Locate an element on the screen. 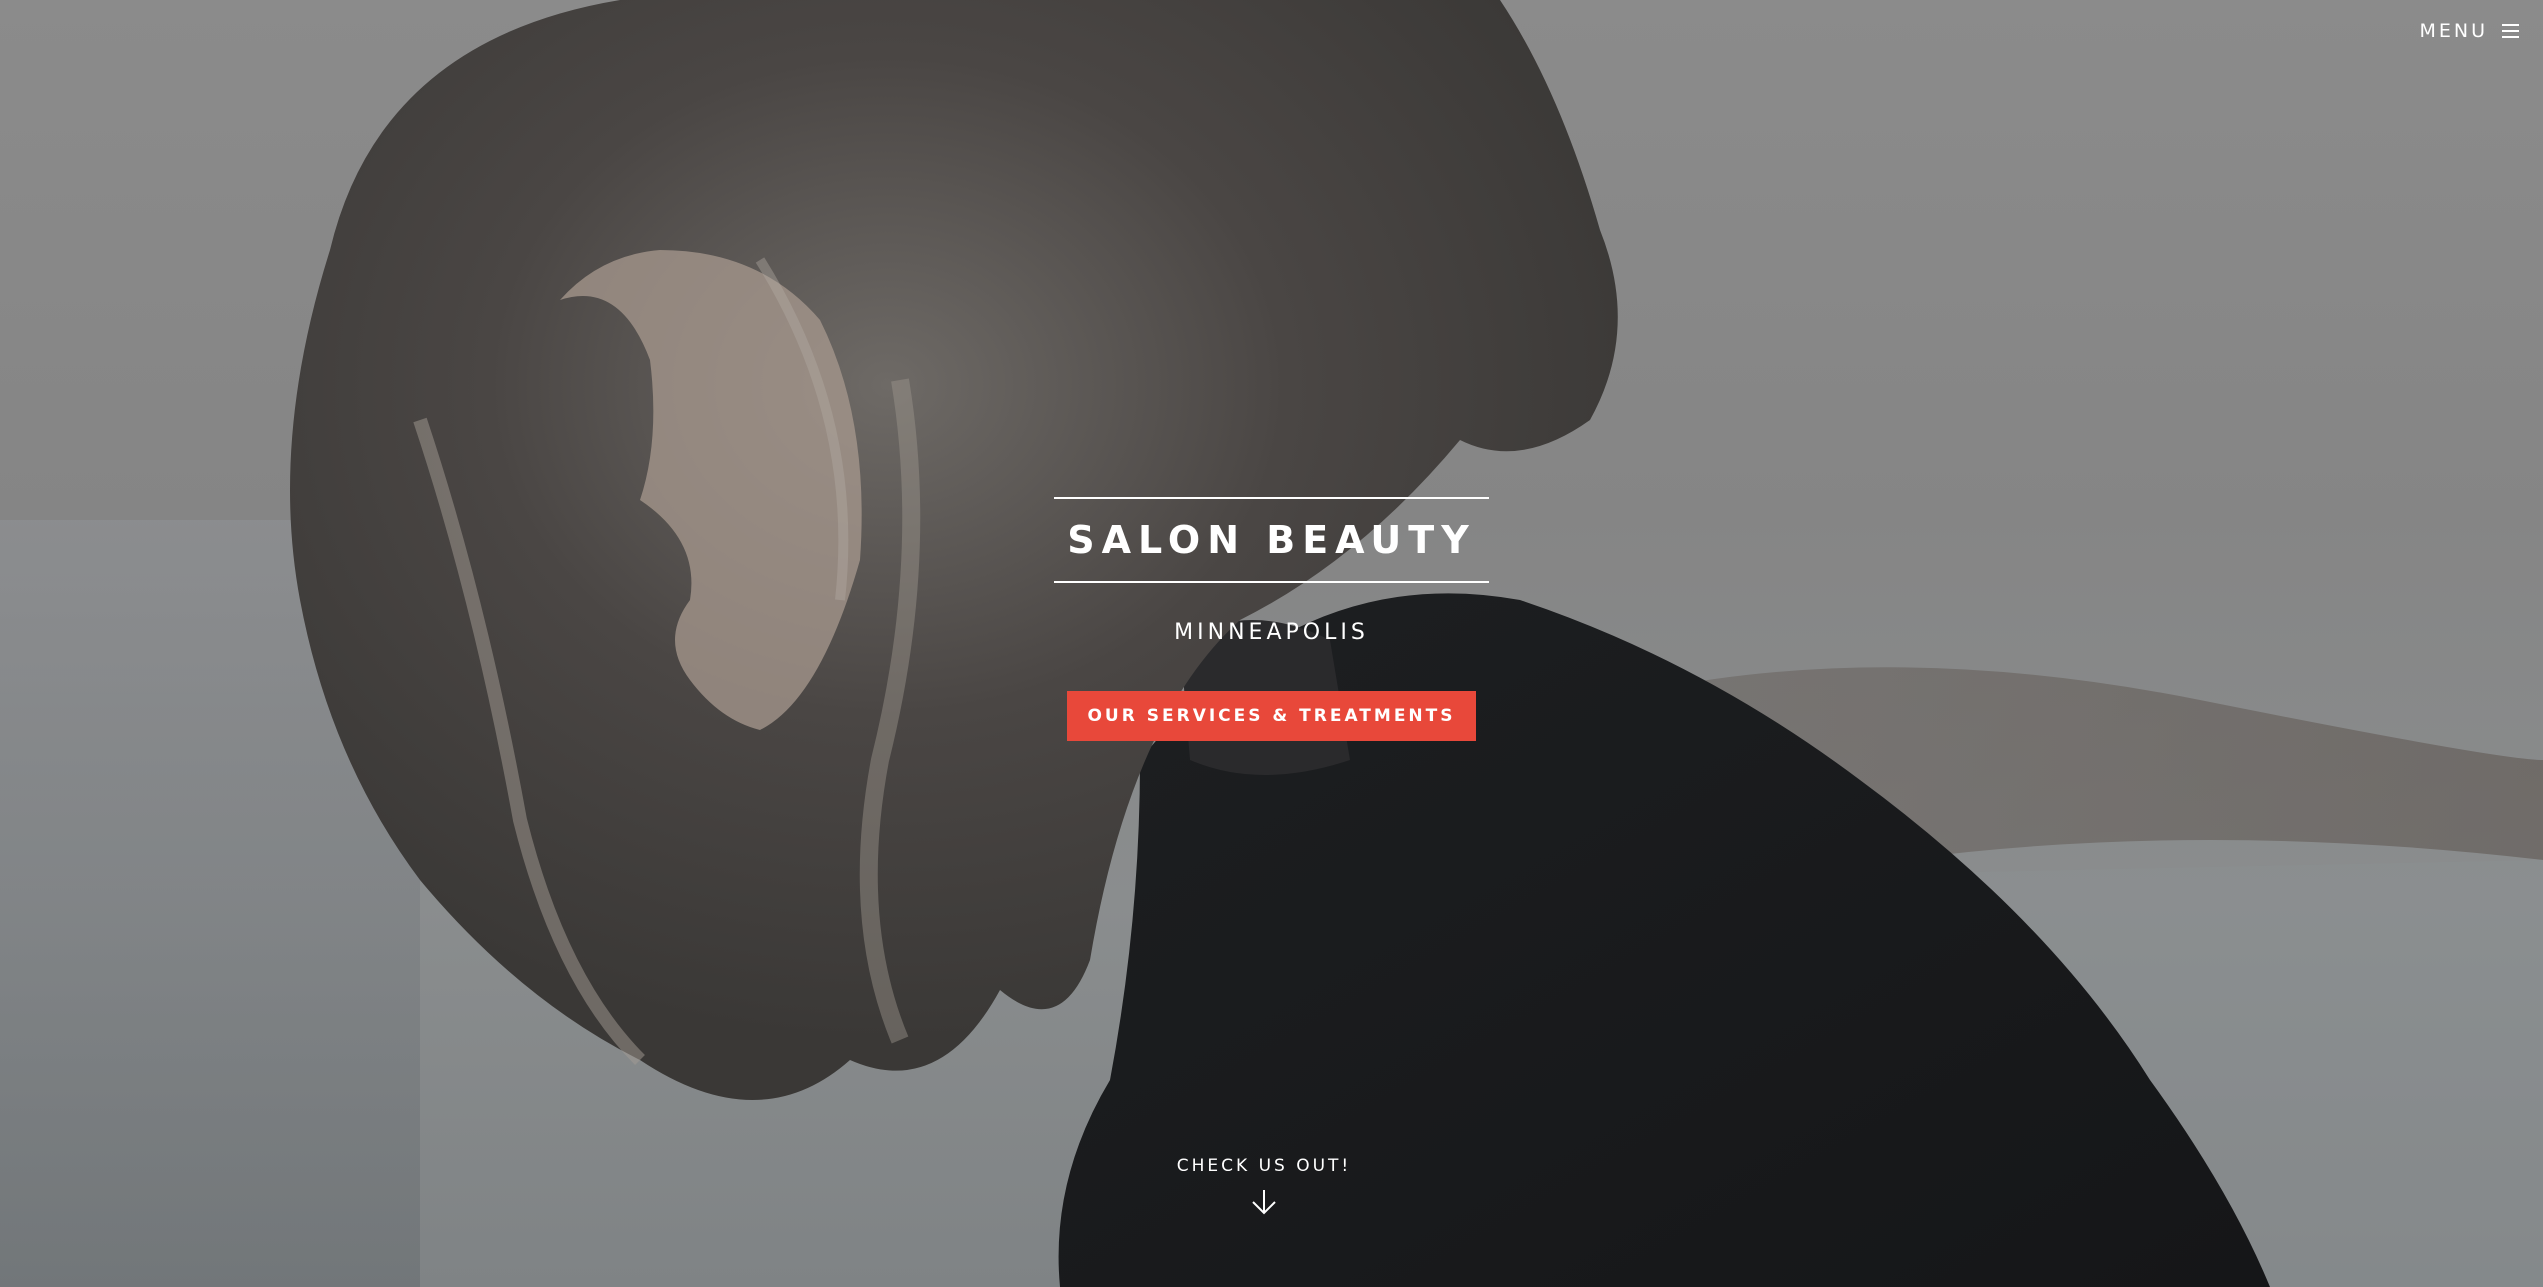 The image size is (2543, 1287). arrow-down-icon is located at coordinates (1264, 1202).